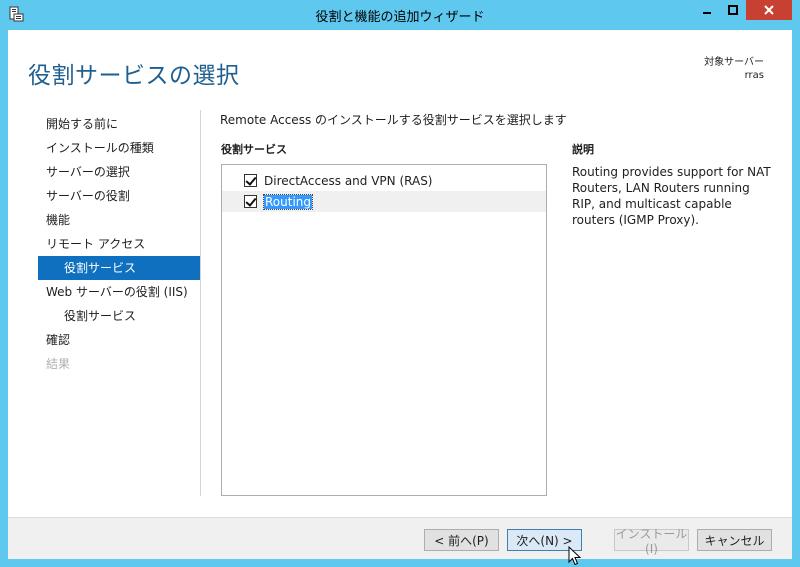 This screenshot has height=567, width=800. What do you see at coordinates (250, 201) in the screenshot?
I see `checkbox-routing` at bounding box center [250, 201].